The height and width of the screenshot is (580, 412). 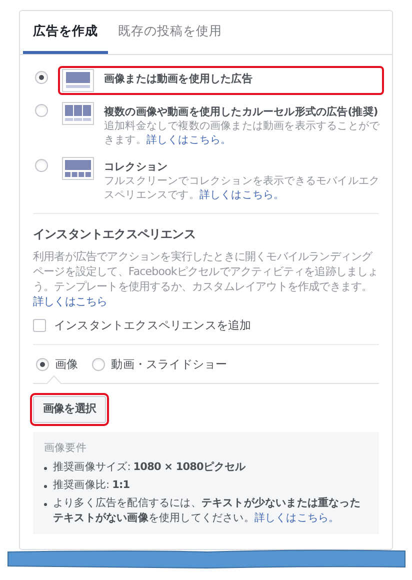 What do you see at coordinates (39, 325) in the screenshot?
I see `checkbox` at bounding box center [39, 325].